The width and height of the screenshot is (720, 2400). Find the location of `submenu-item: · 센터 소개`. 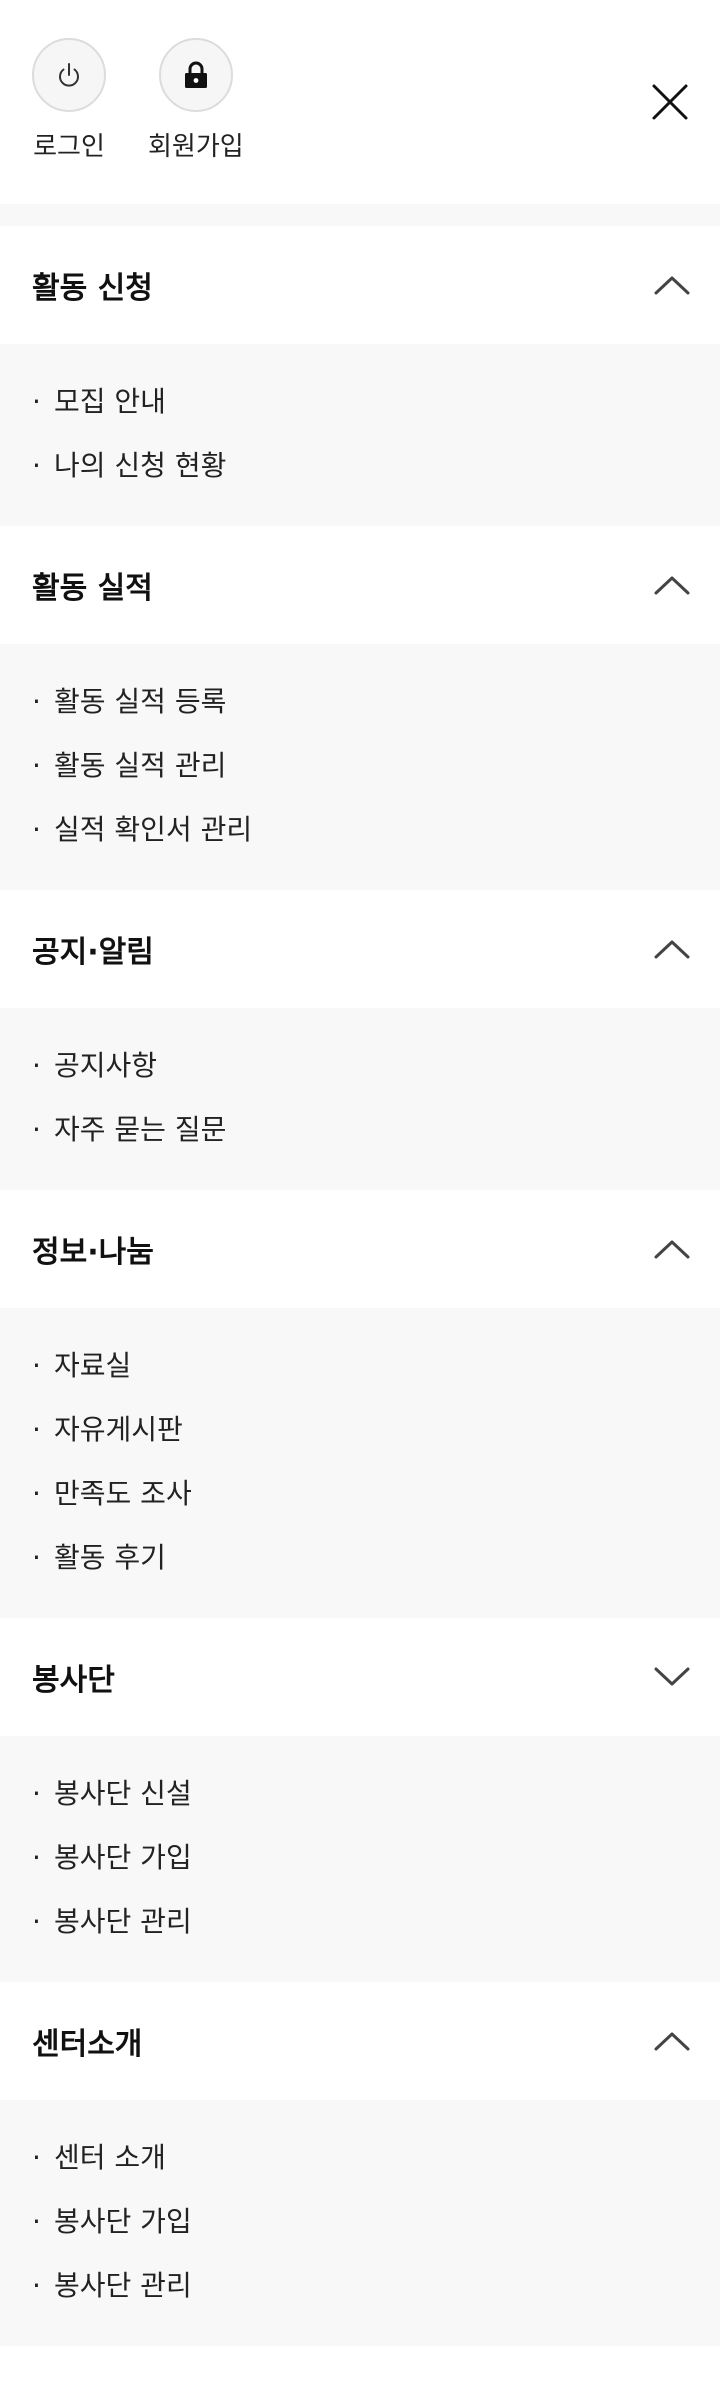

submenu-item: · 센터 소개 is located at coordinates (376, 2158).